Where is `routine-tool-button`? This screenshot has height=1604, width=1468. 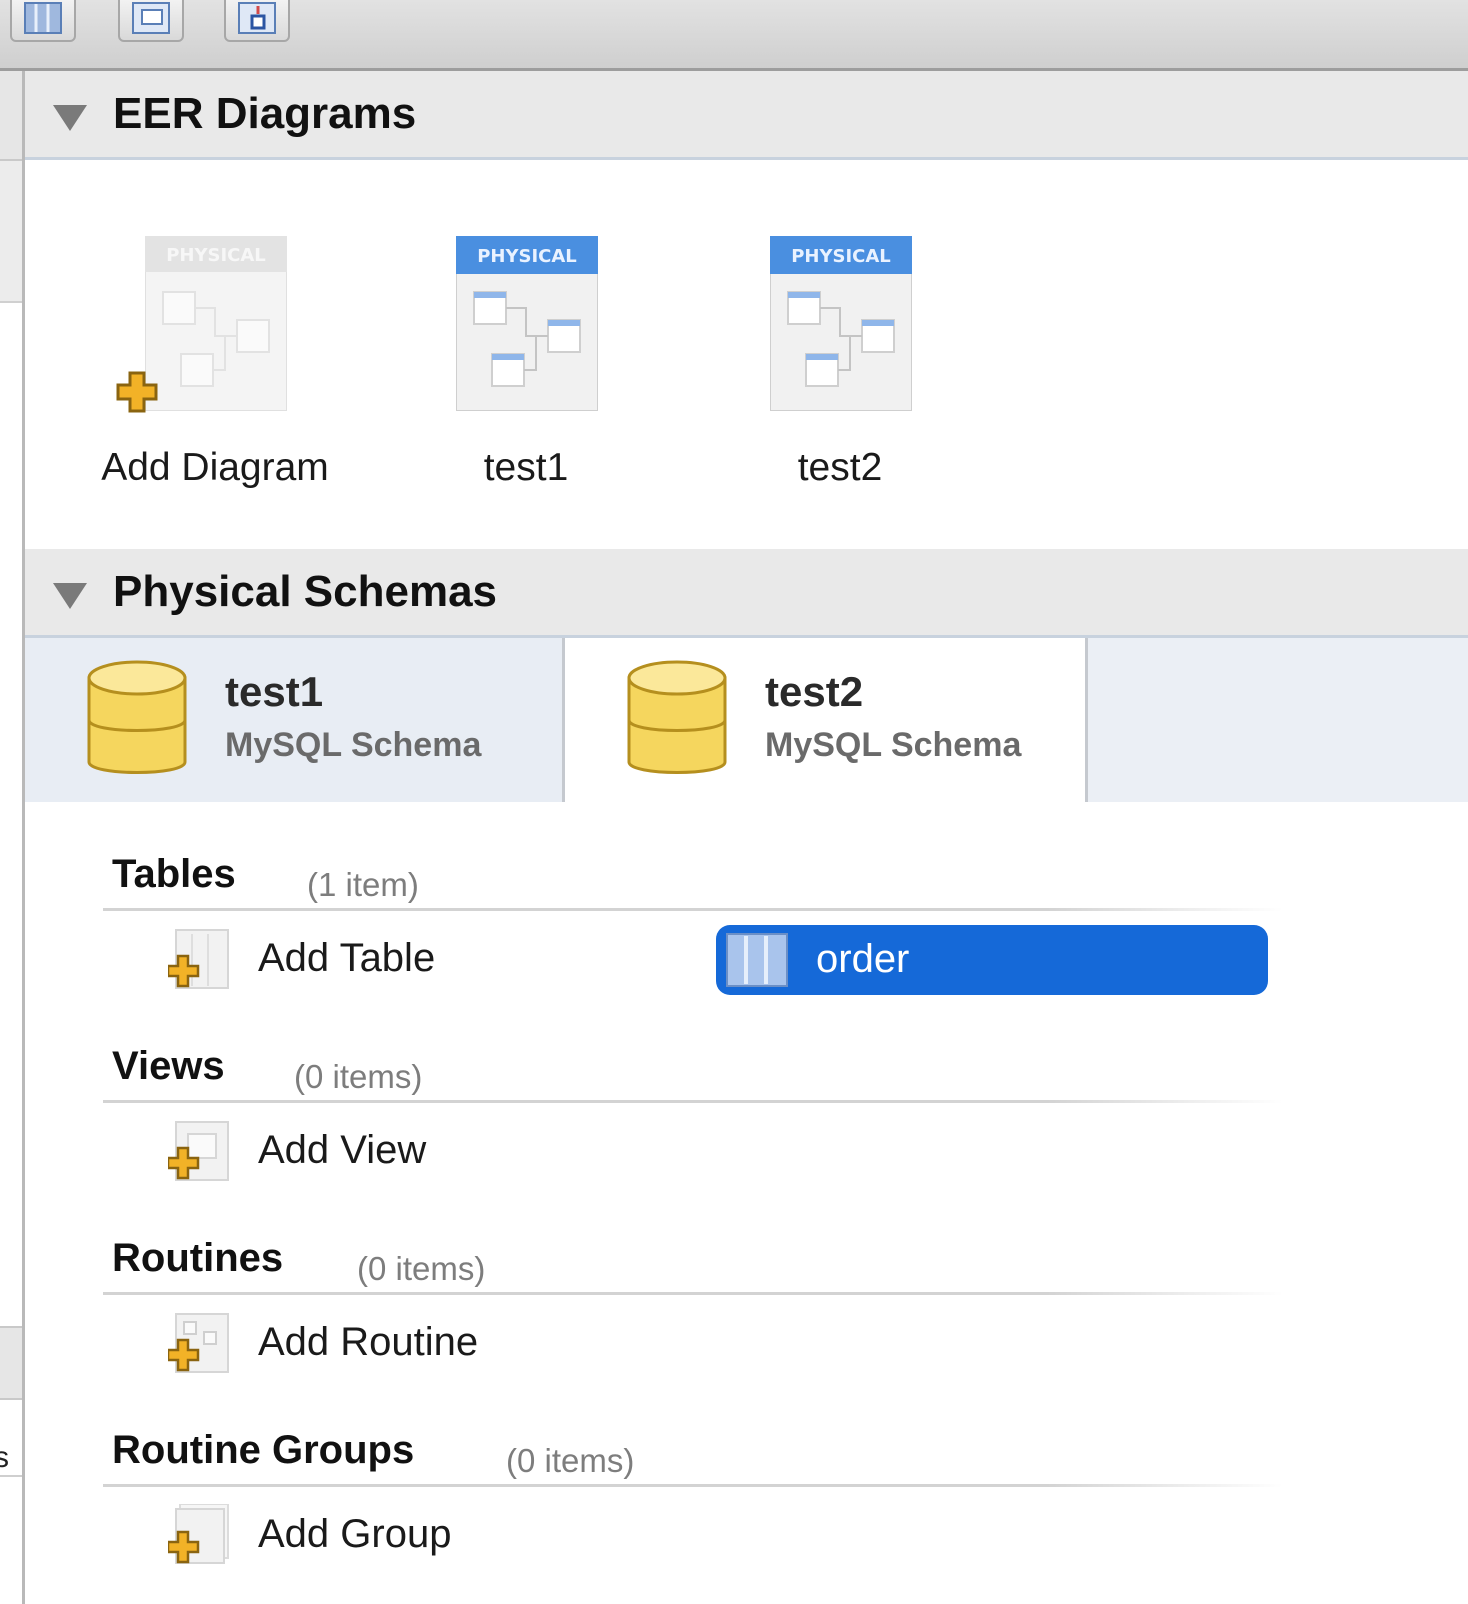 routine-tool-button is located at coordinates (257, 21).